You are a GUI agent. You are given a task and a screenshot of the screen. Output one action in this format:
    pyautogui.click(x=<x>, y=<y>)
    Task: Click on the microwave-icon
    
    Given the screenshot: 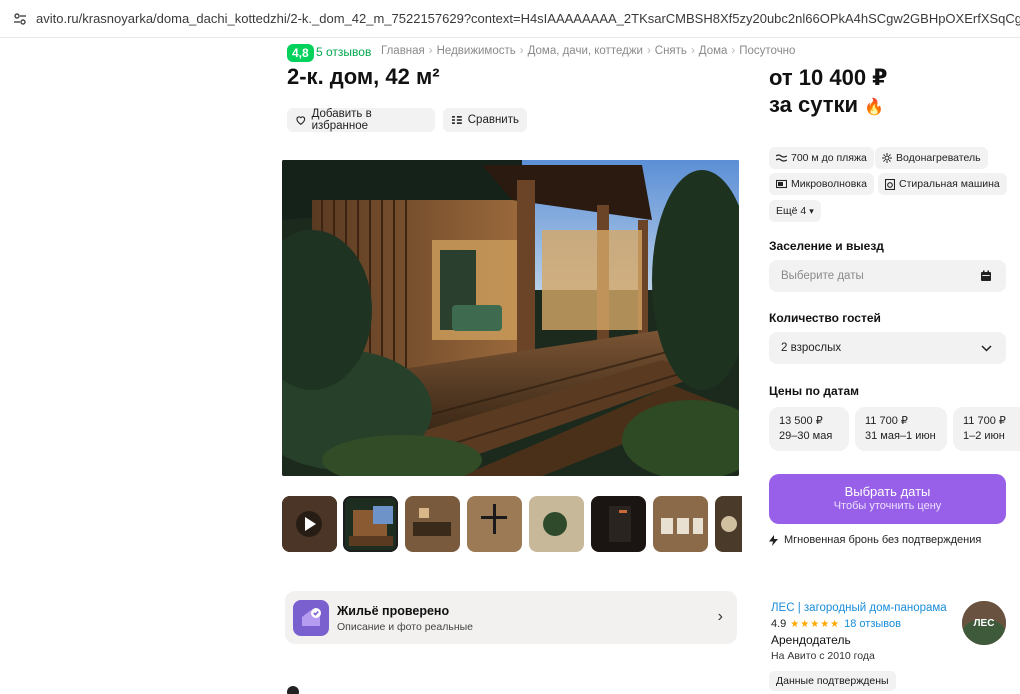 What is the action you would take?
    pyautogui.click(x=781, y=184)
    